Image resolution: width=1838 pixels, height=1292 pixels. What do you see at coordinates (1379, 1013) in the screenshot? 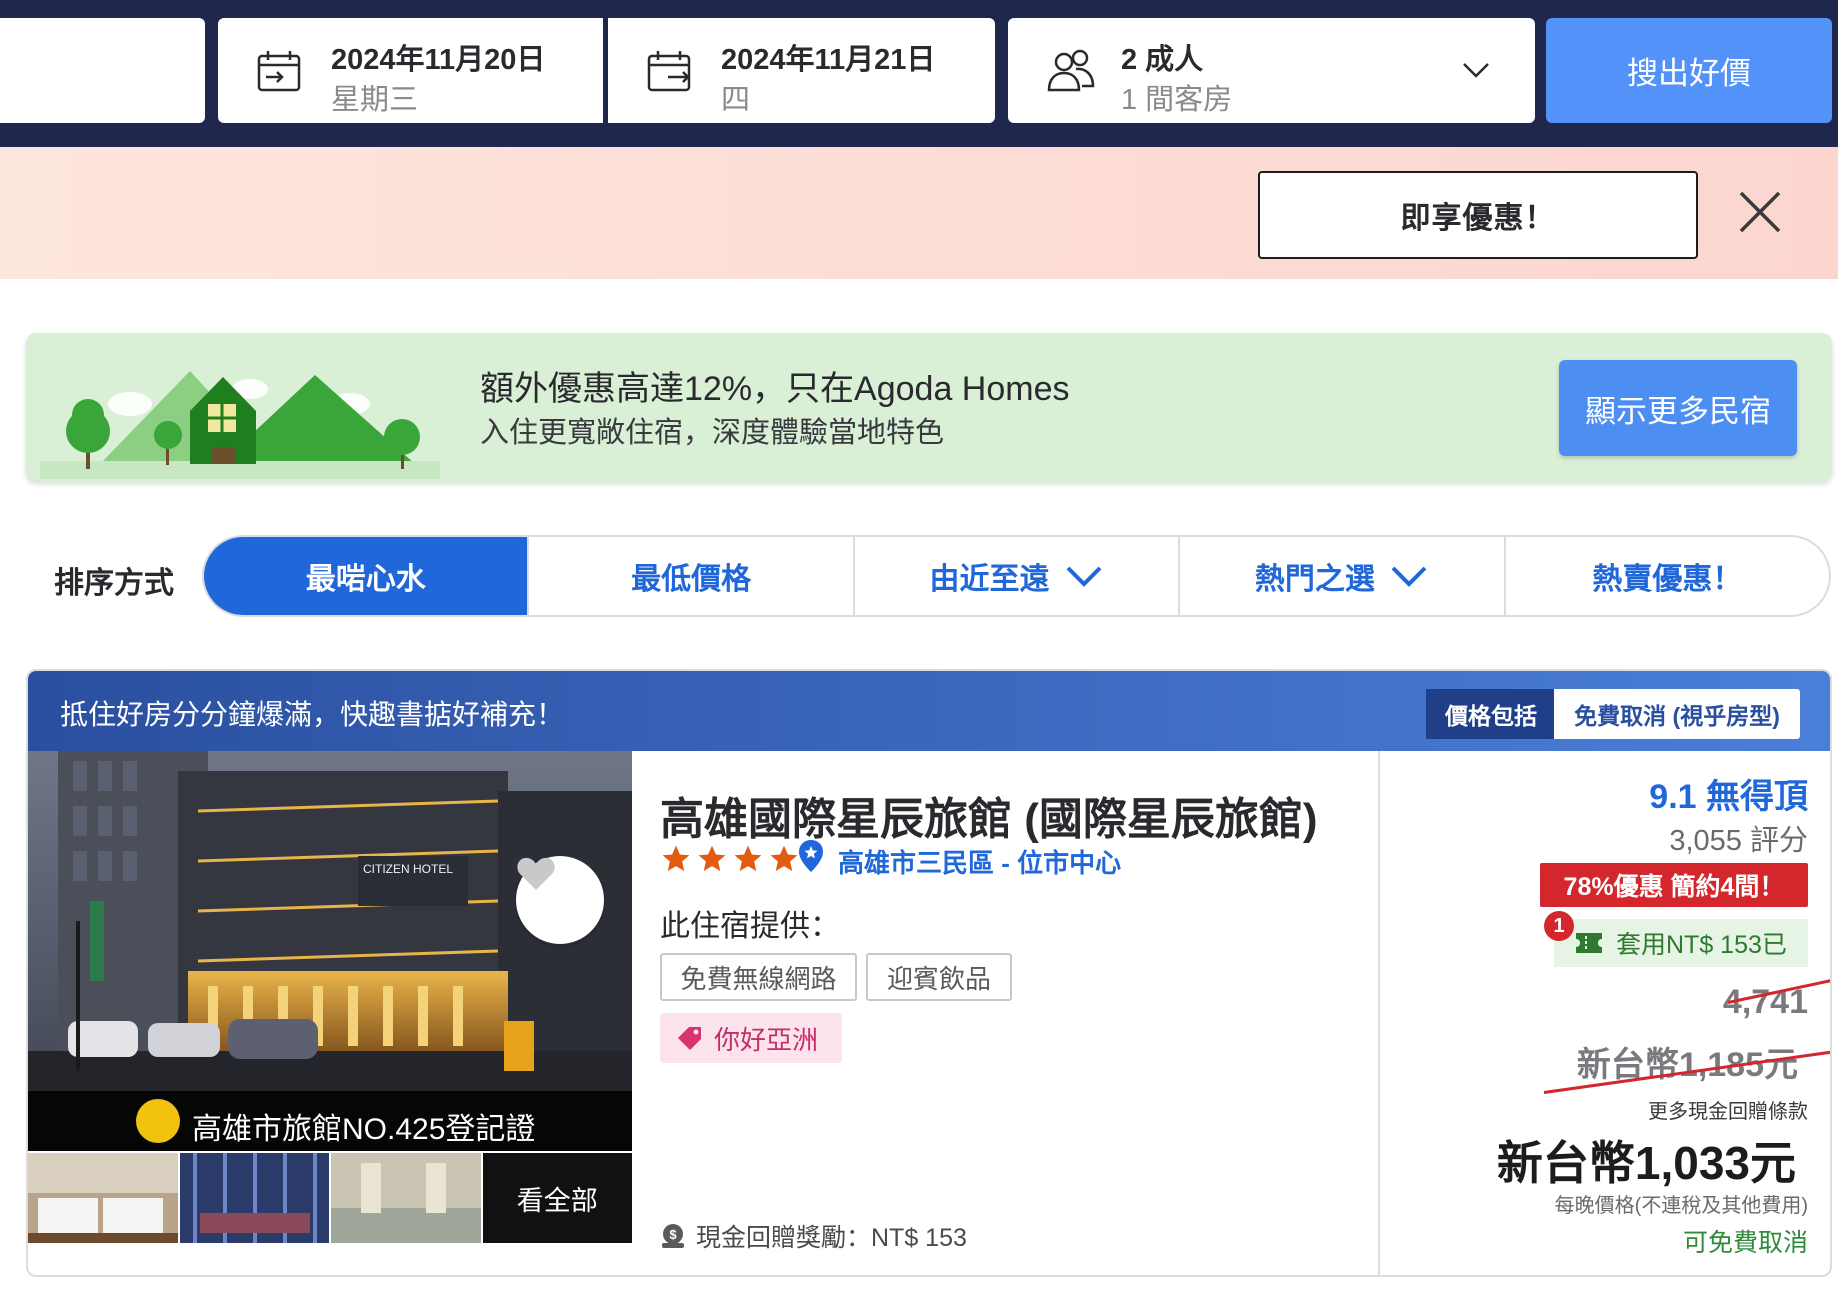
I see `price-column-divider` at bounding box center [1379, 1013].